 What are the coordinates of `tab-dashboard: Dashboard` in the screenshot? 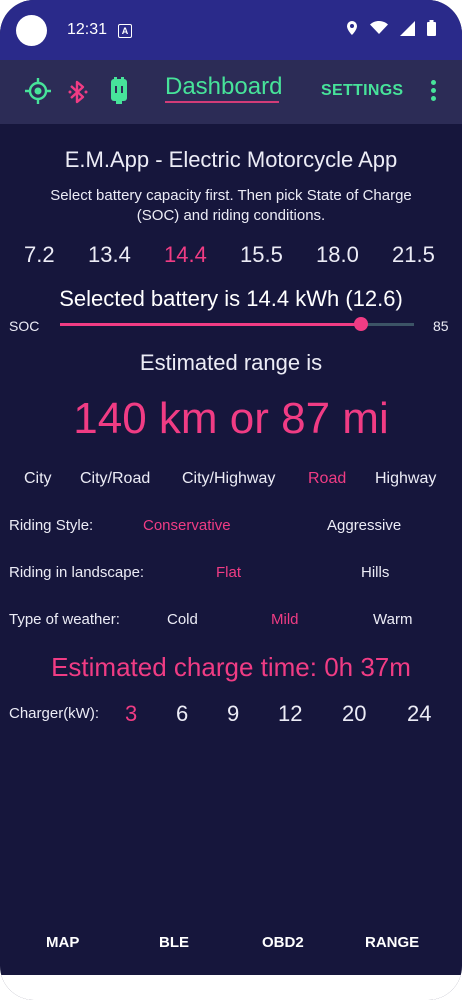 It's located at (223, 87).